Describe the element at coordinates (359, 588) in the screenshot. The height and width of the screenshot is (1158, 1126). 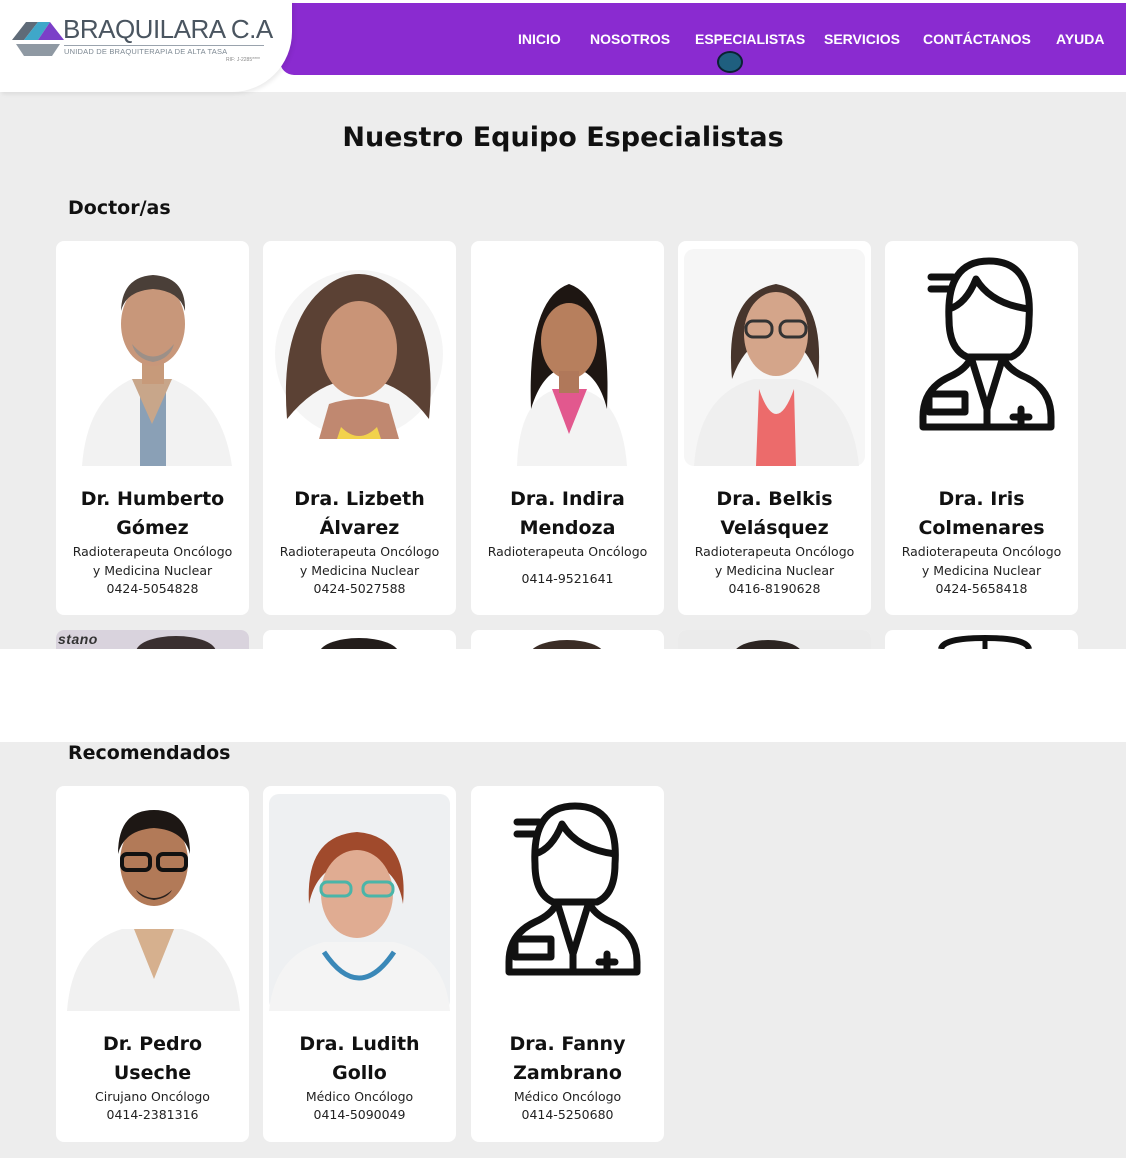
I see `doctor-phone: 0424-5027588` at that location.